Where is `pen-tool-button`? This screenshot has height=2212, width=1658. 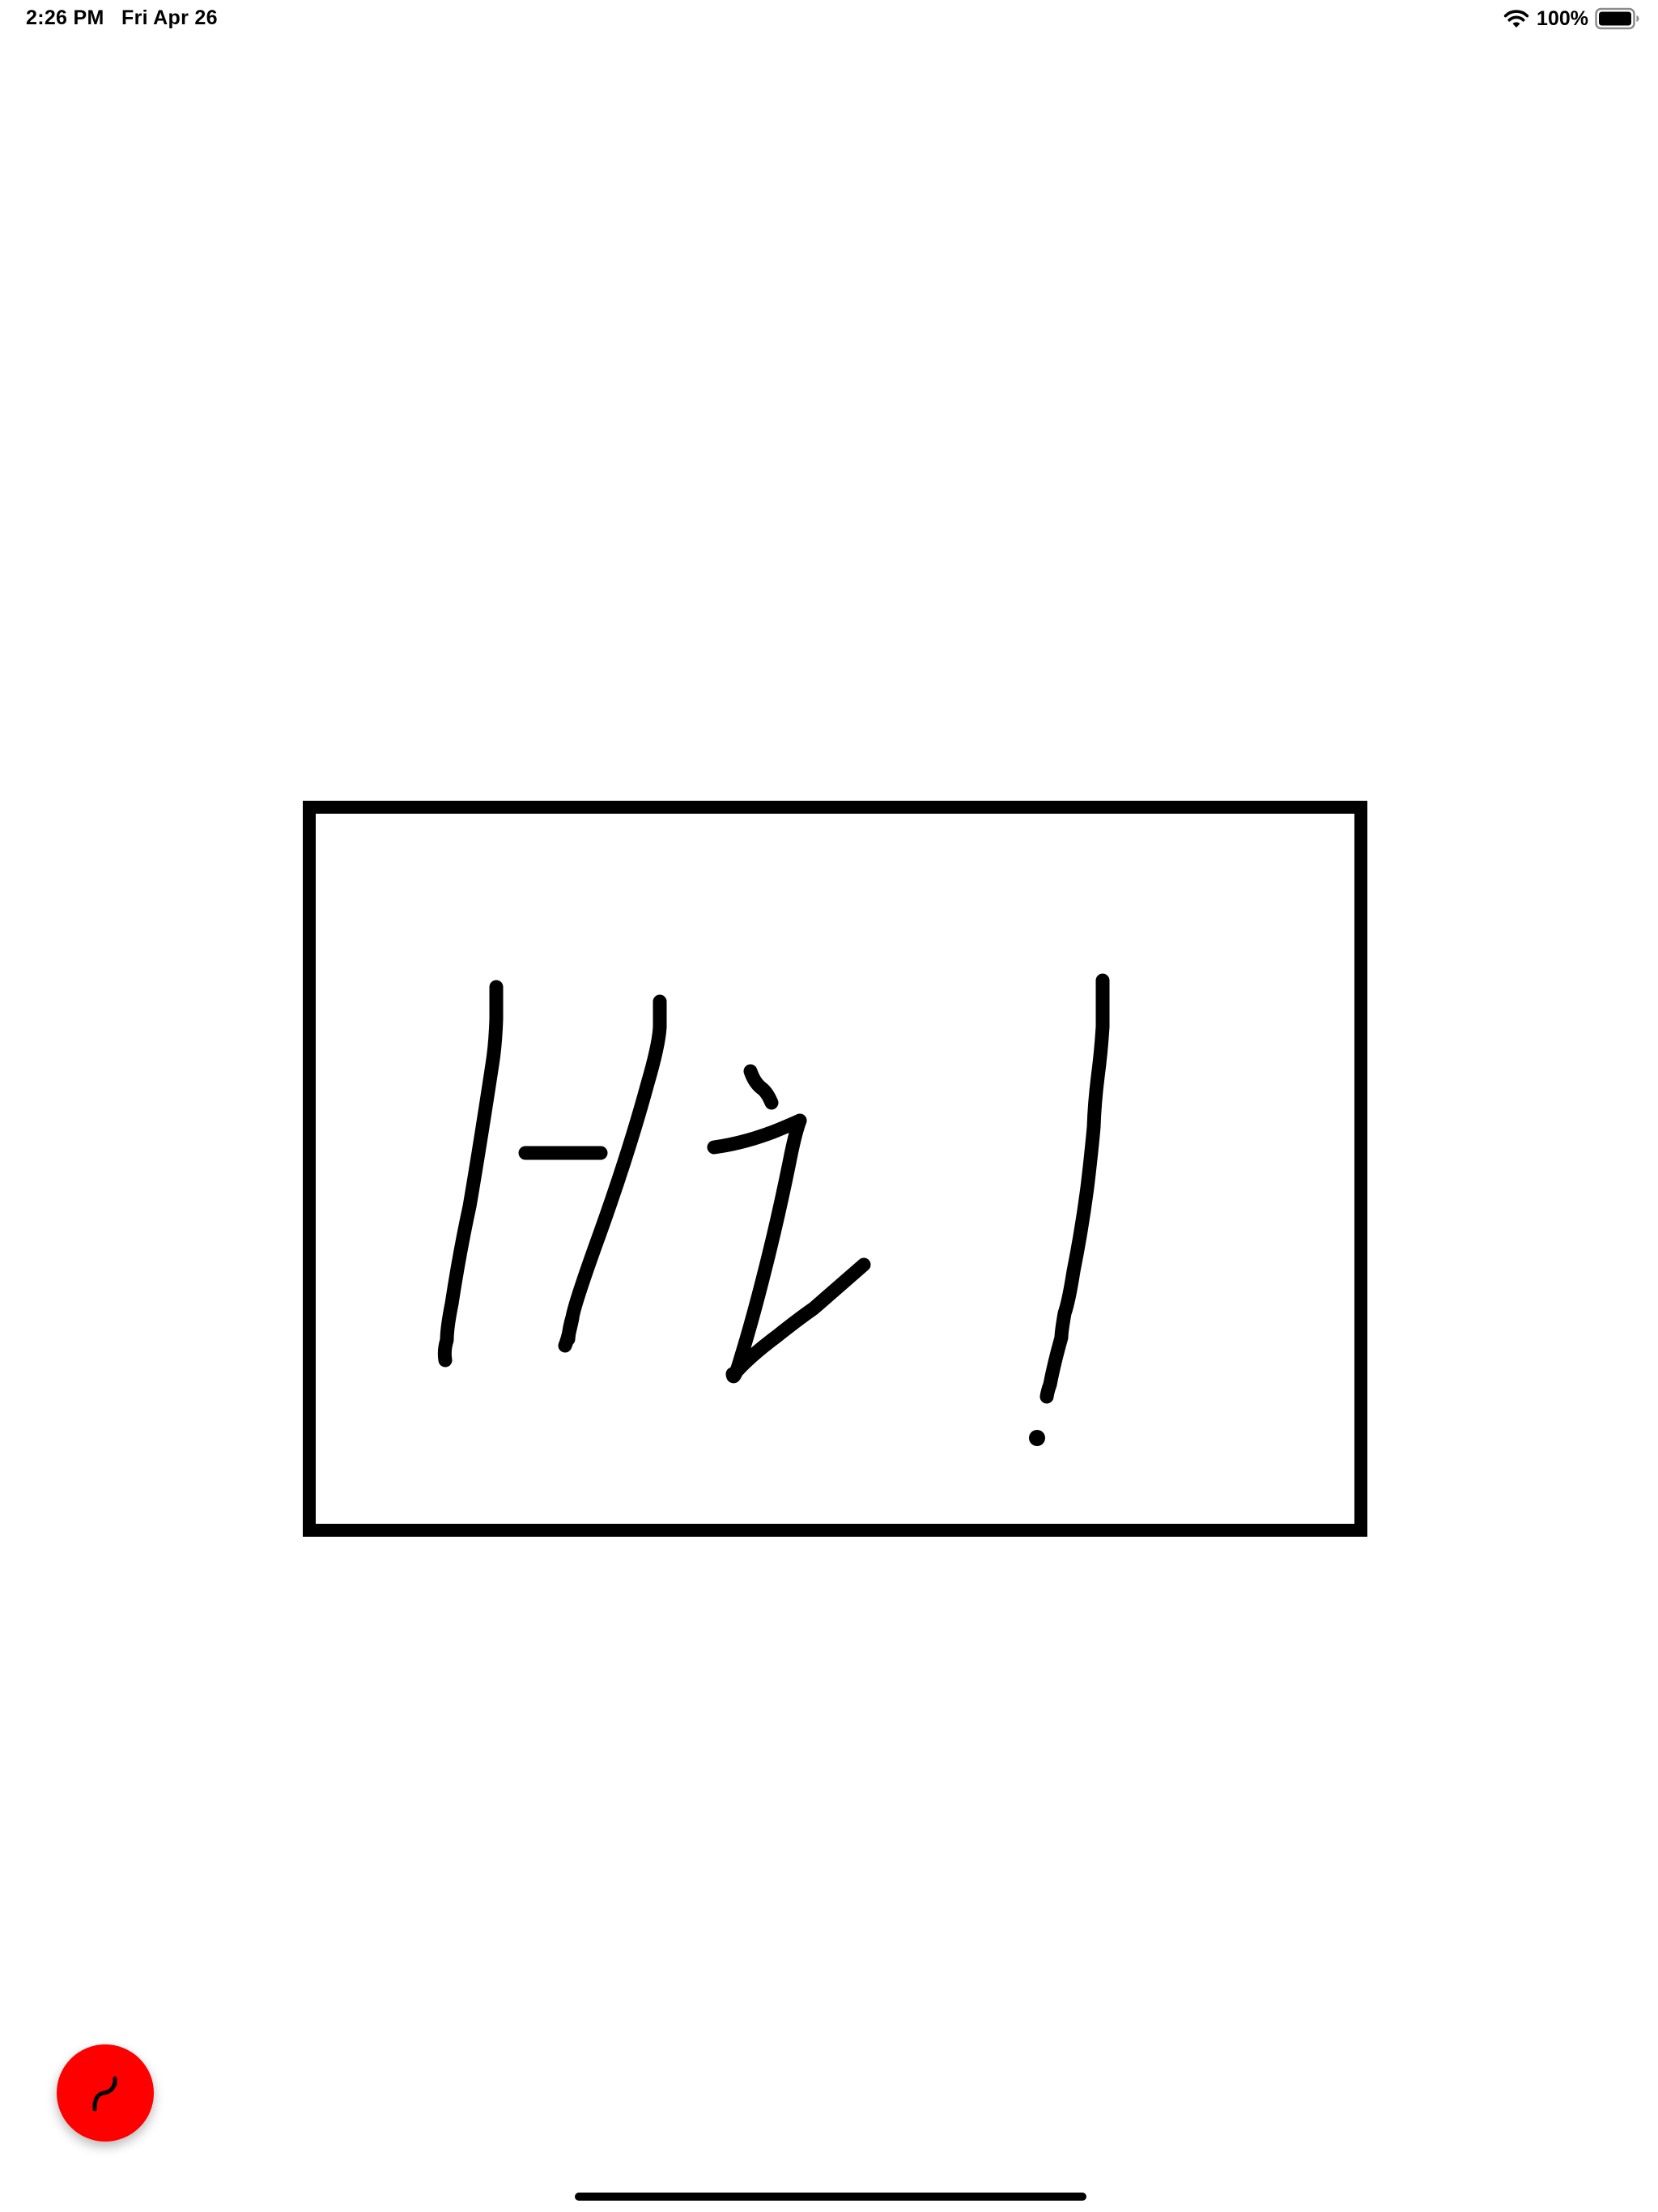
pen-tool-button is located at coordinates (105, 2093).